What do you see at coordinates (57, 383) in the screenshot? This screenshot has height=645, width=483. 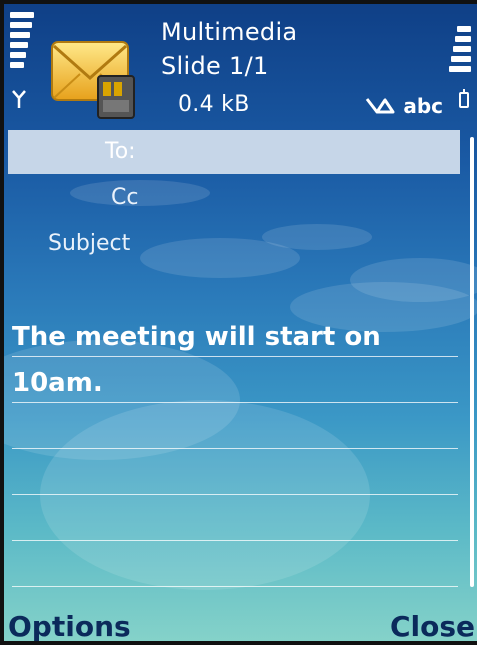 I see `message-line-2: 10am.` at bounding box center [57, 383].